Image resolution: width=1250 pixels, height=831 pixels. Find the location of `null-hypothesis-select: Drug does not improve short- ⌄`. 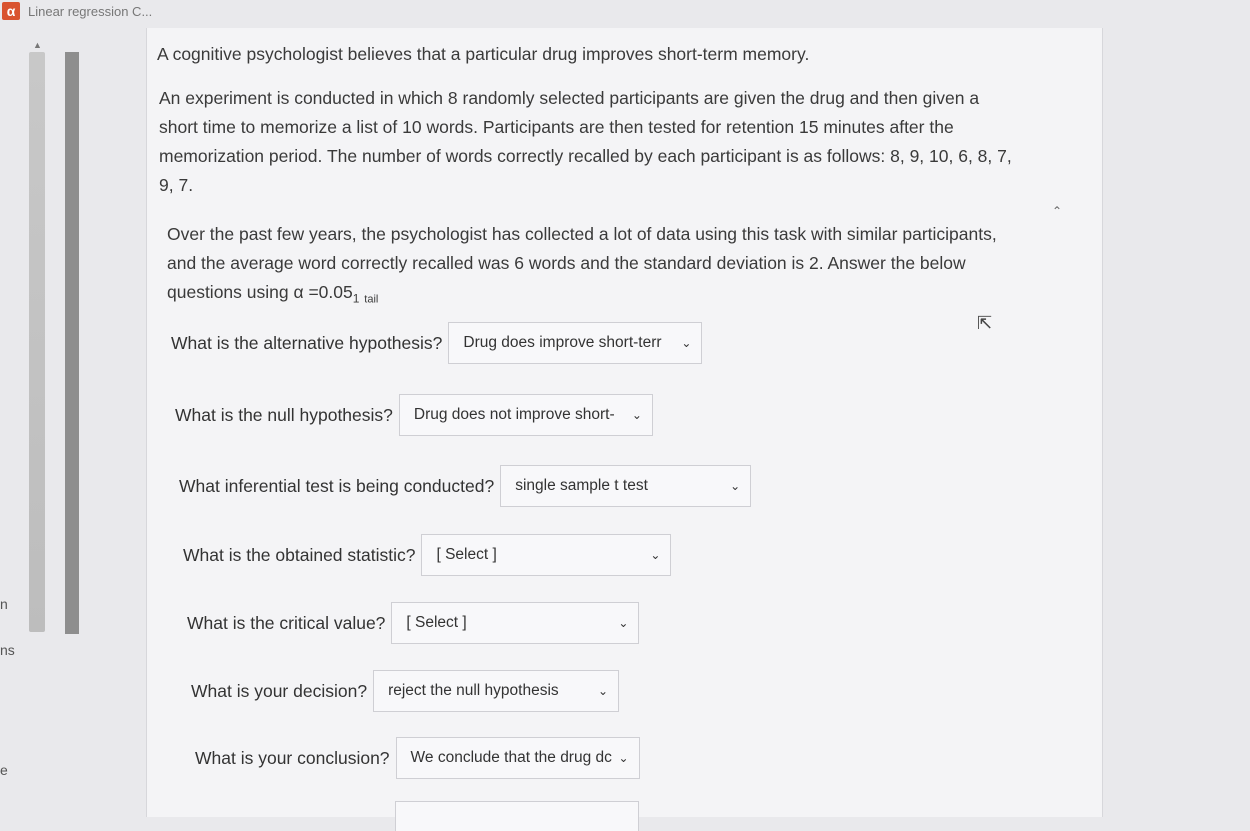

null-hypothesis-select: Drug does not improve short- ⌄ is located at coordinates (525, 415).